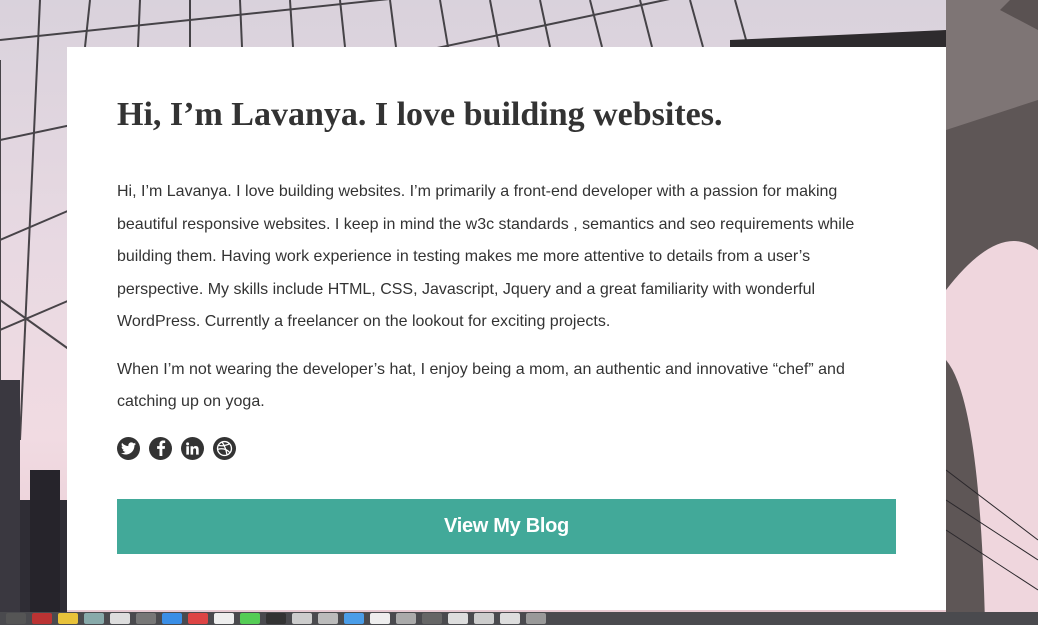 Image resolution: width=1038 pixels, height=625 pixels. What do you see at coordinates (128, 448) in the screenshot?
I see `twitter-icon` at bounding box center [128, 448].